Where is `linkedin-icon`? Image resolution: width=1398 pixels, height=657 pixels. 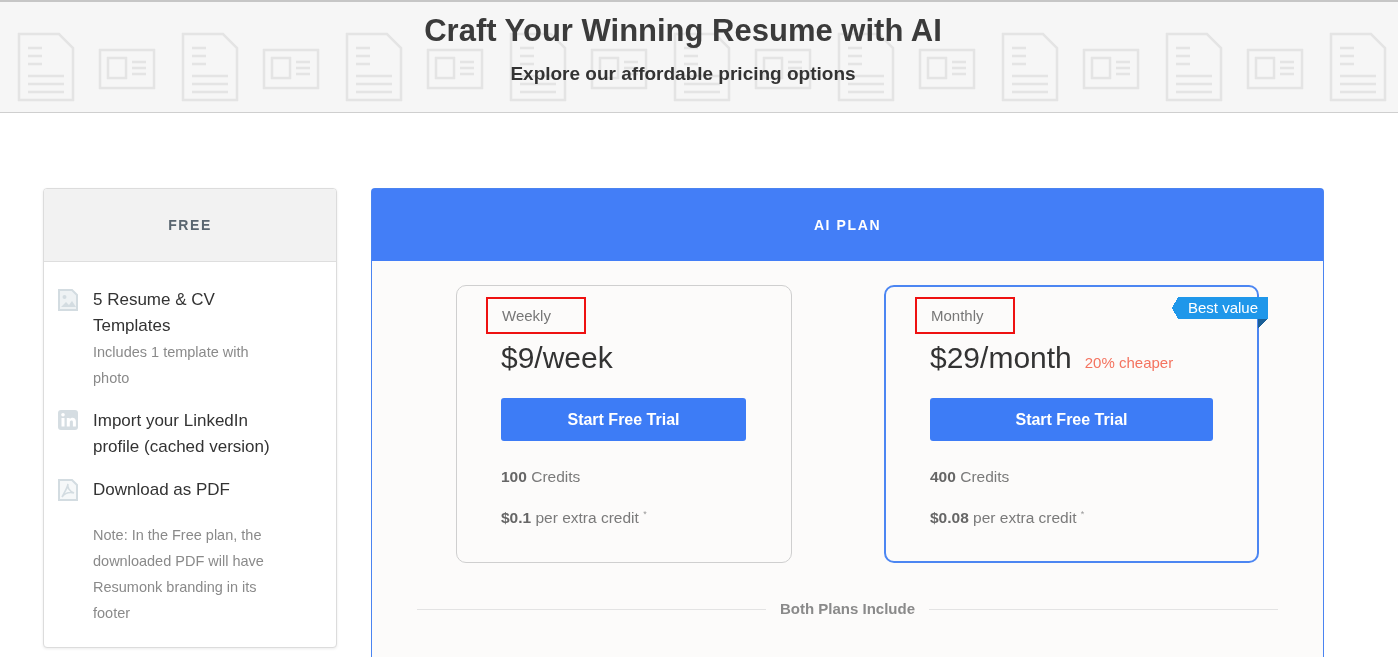
linkedin-icon is located at coordinates (68, 420).